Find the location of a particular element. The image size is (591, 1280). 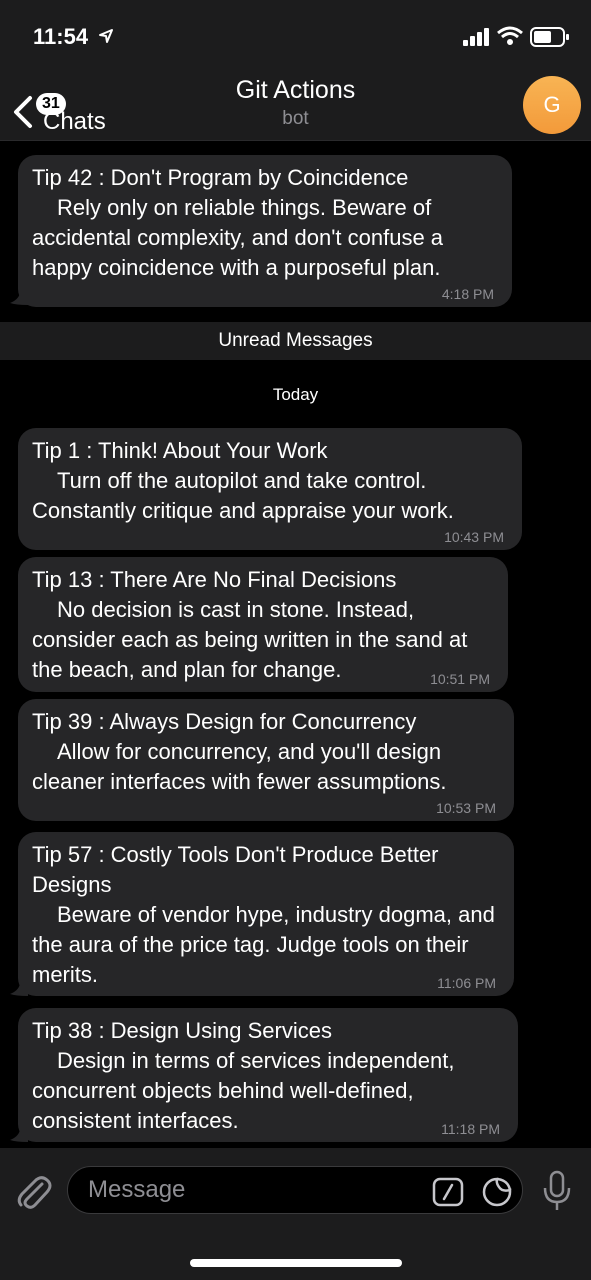

status-time-text: 11:54 is located at coordinates (61, 36).